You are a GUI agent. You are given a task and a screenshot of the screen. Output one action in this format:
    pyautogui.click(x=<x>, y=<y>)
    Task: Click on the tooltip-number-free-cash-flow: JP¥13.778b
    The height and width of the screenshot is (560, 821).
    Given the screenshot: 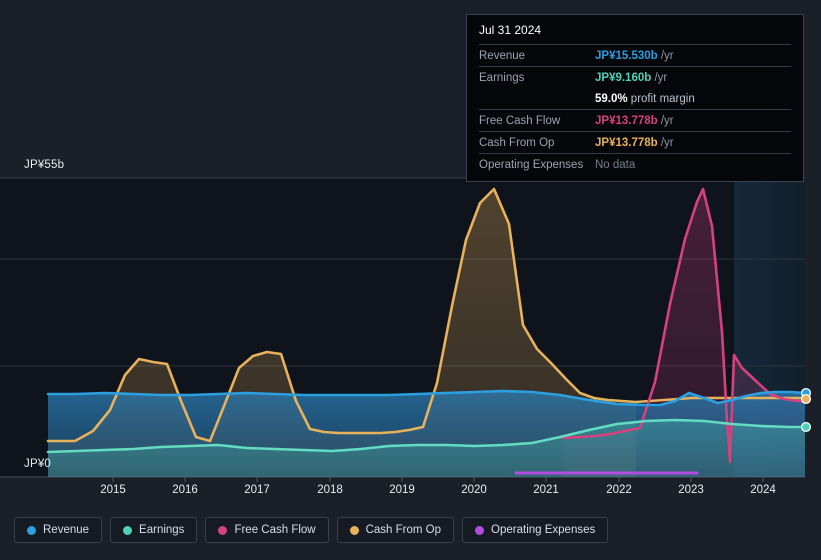 What is the action you would take?
    pyautogui.click(x=626, y=120)
    